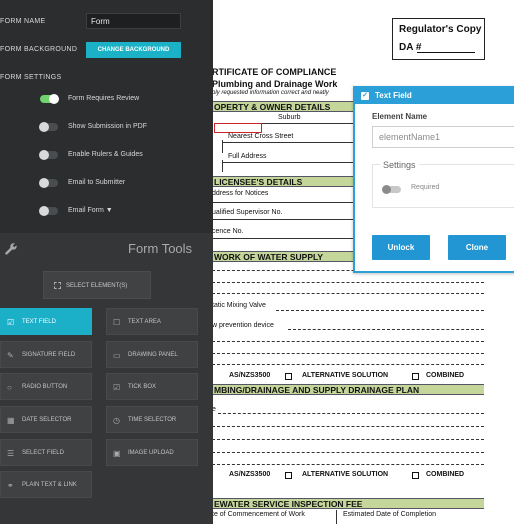  I want to click on select-elements-label: SELECT ELEMENT(S), so click(97, 286).